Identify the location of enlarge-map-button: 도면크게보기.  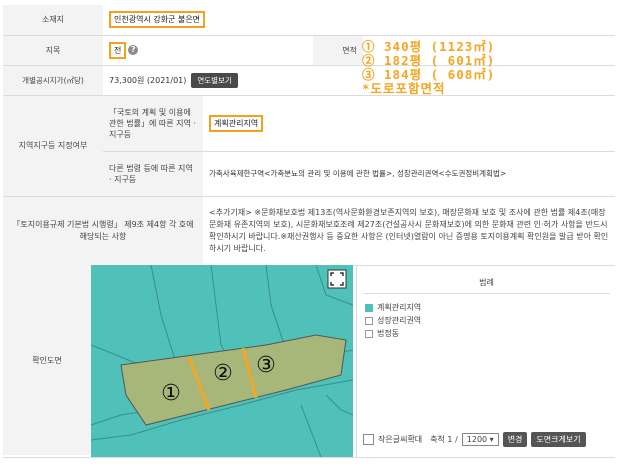
(558, 439).